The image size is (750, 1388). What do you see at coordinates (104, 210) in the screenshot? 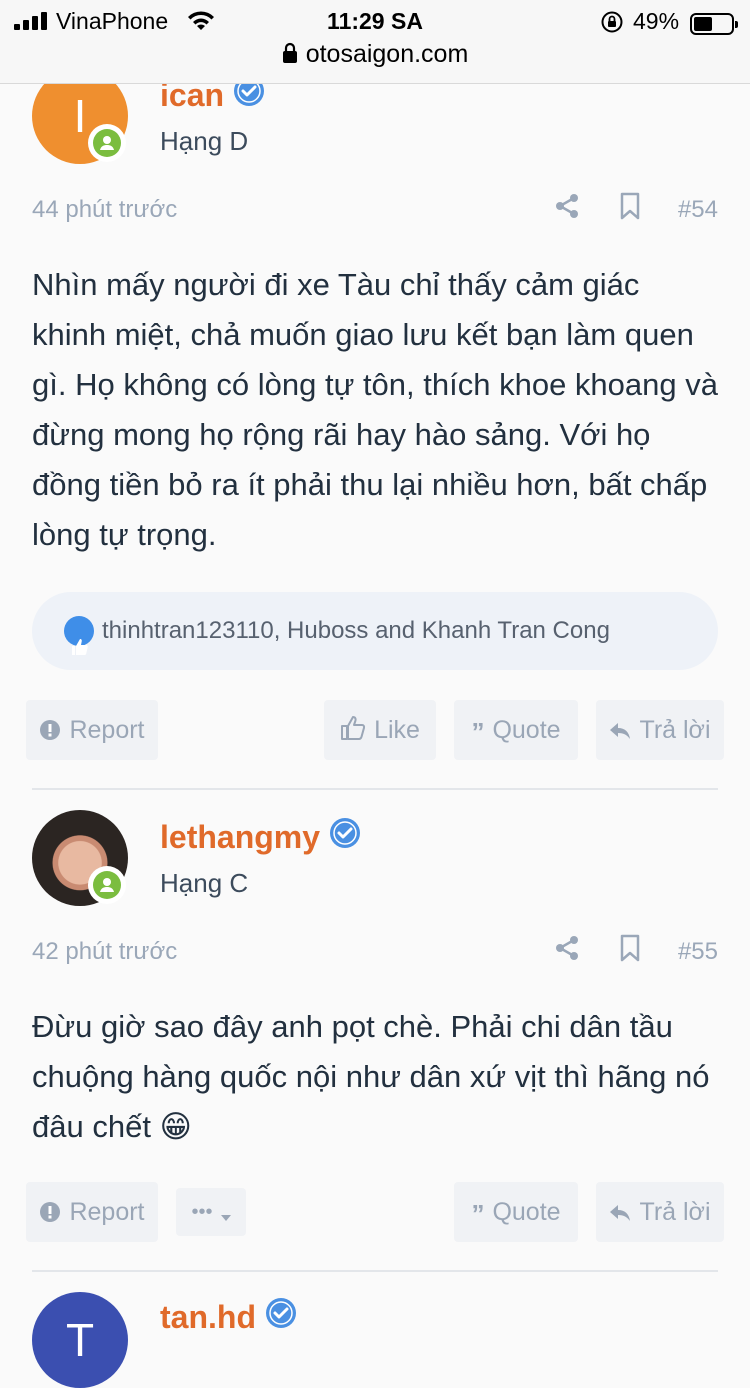
I see `post-time: 44 phút trước` at bounding box center [104, 210].